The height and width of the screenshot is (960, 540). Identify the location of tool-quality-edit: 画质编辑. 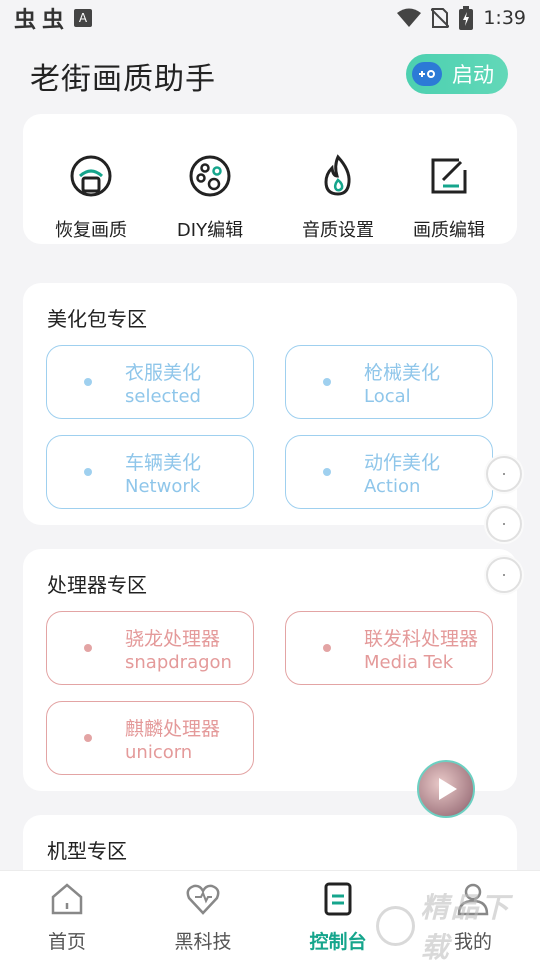
(449, 198).